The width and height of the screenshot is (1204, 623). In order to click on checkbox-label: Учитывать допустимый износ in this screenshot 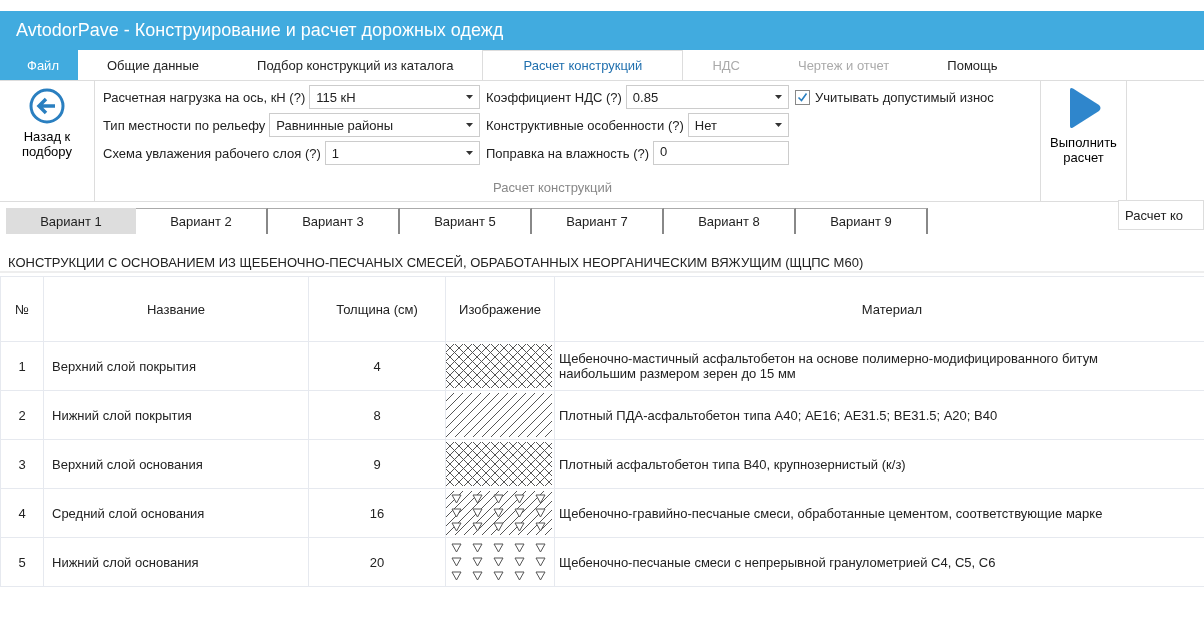, I will do `click(904, 97)`.